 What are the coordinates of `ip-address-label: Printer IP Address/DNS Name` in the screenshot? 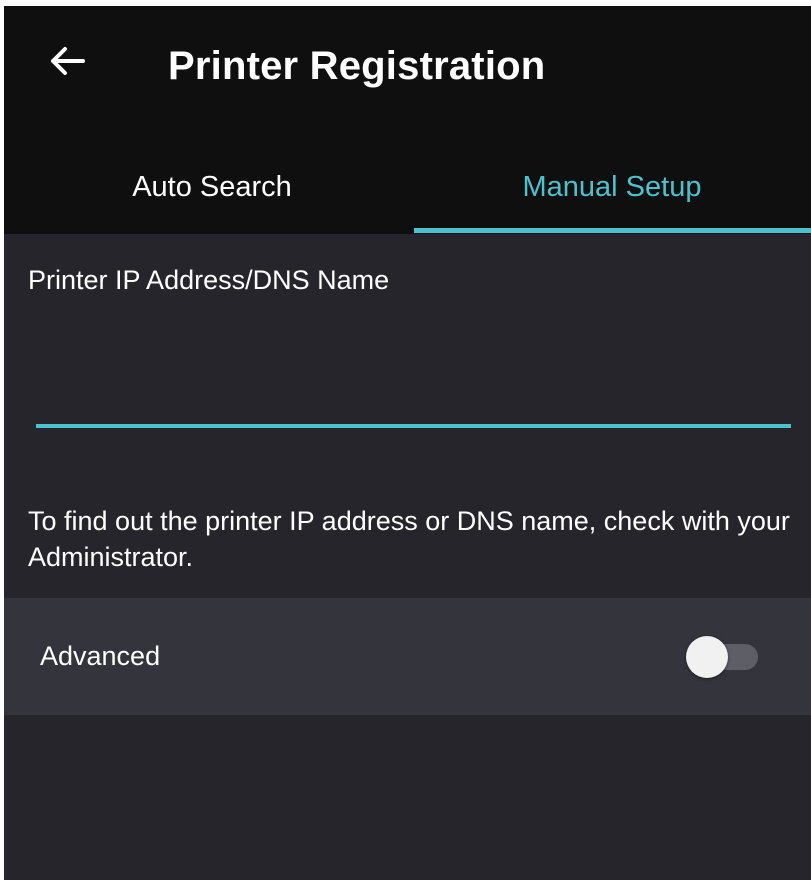 It's located at (209, 280).